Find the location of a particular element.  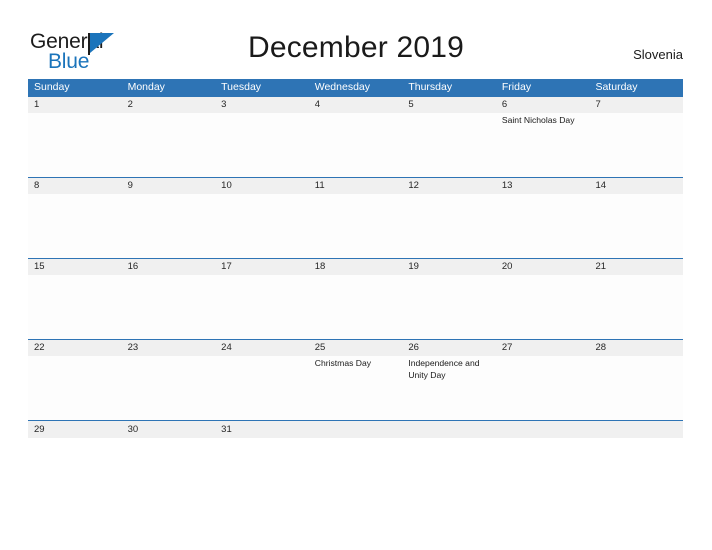

day-cell: 18 is located at coordinates (355, 299).